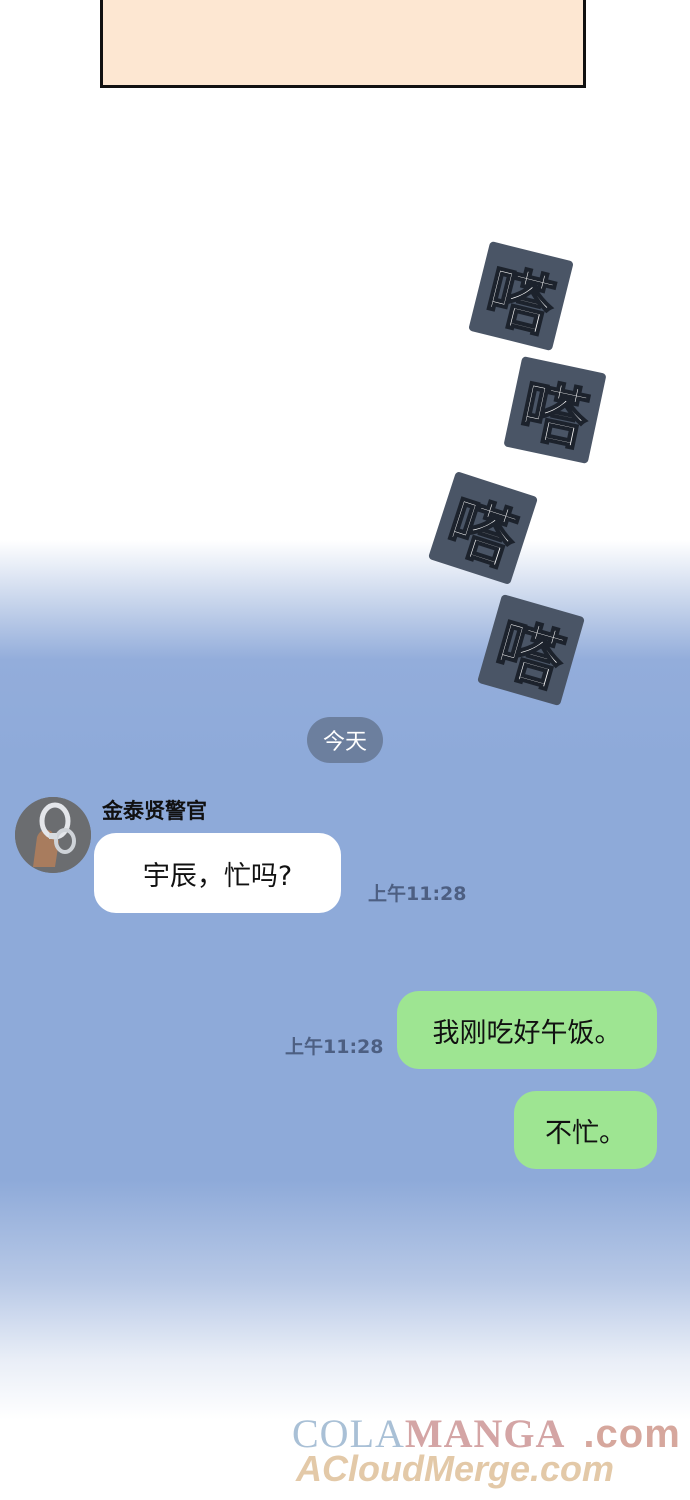  I want to click on incoming-message-text: 宇辰，忙吗?, so click(217, 876).